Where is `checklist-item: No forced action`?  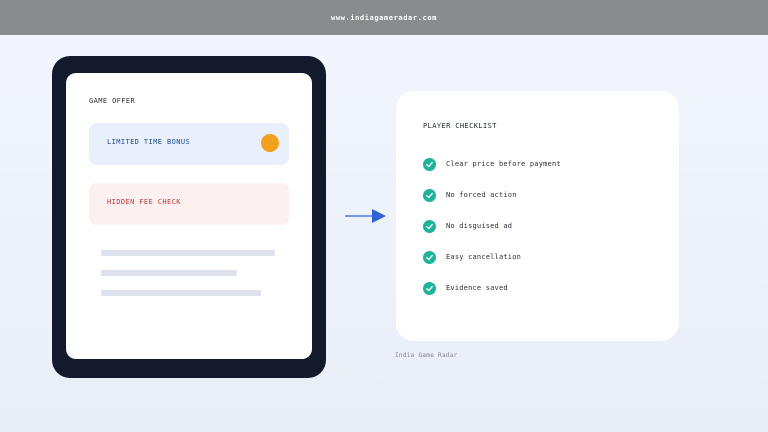 checklist-item: No forced action is located at coordinates (470, 195).